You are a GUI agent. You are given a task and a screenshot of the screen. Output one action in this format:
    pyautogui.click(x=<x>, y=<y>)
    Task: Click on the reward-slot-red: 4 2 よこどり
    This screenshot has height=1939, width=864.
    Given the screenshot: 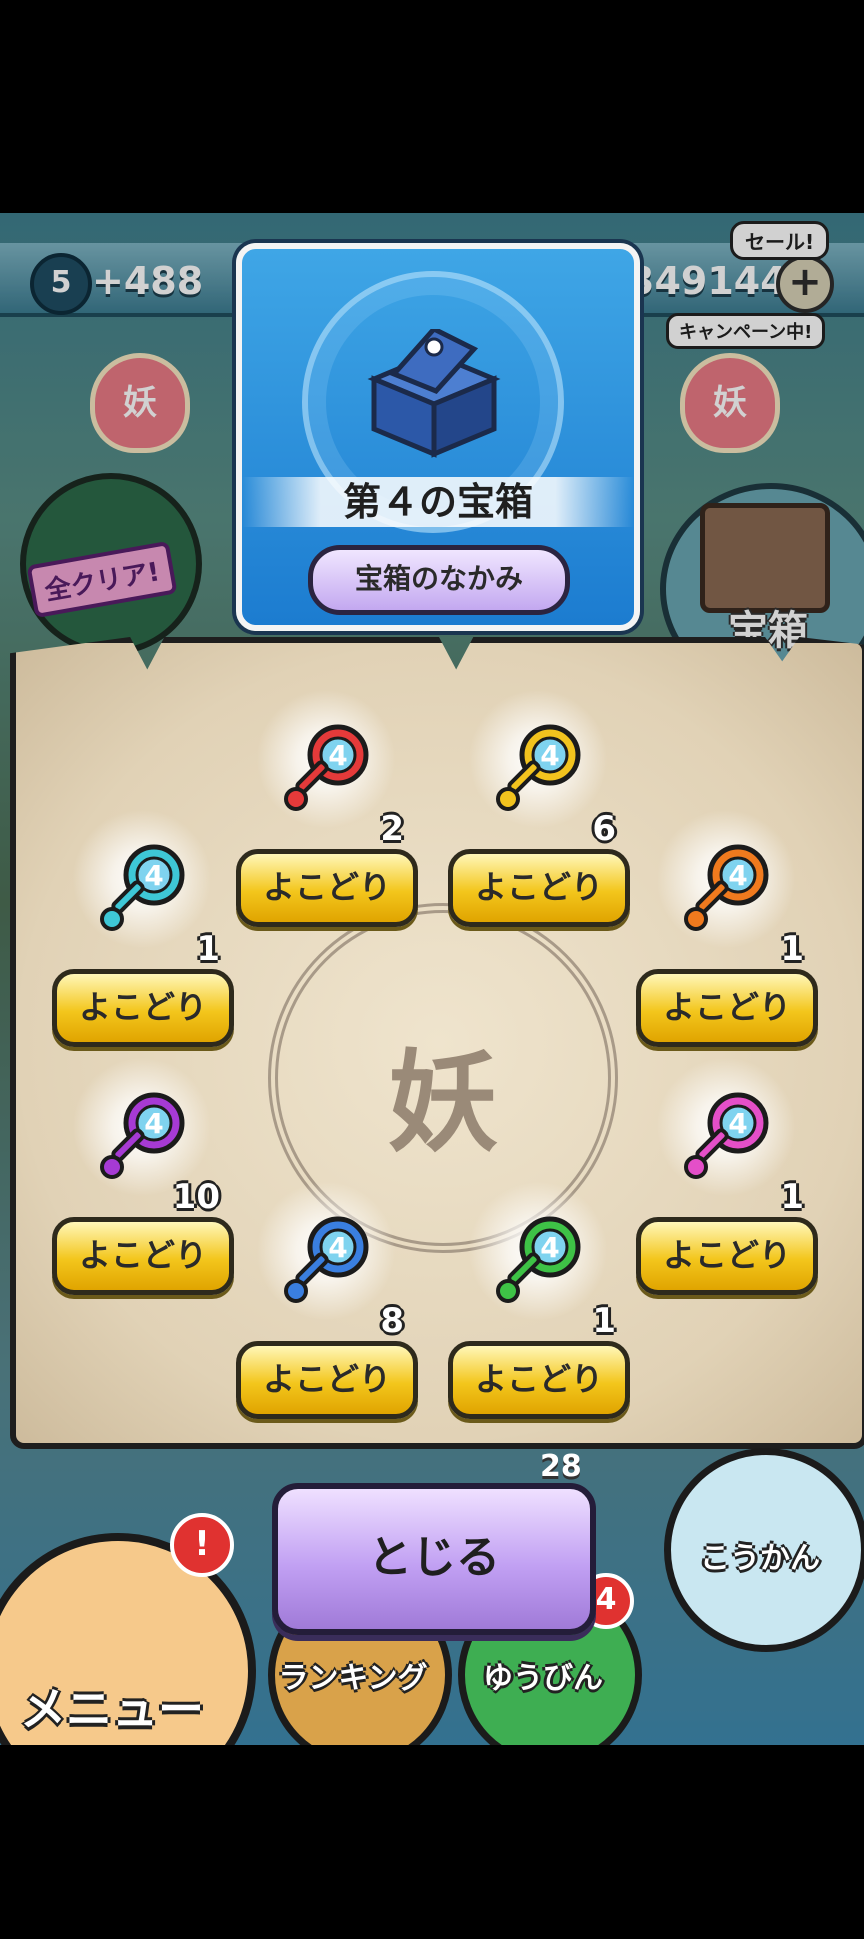 What is the action you would take?
    pyautogui.click(x=327, y=808)
    